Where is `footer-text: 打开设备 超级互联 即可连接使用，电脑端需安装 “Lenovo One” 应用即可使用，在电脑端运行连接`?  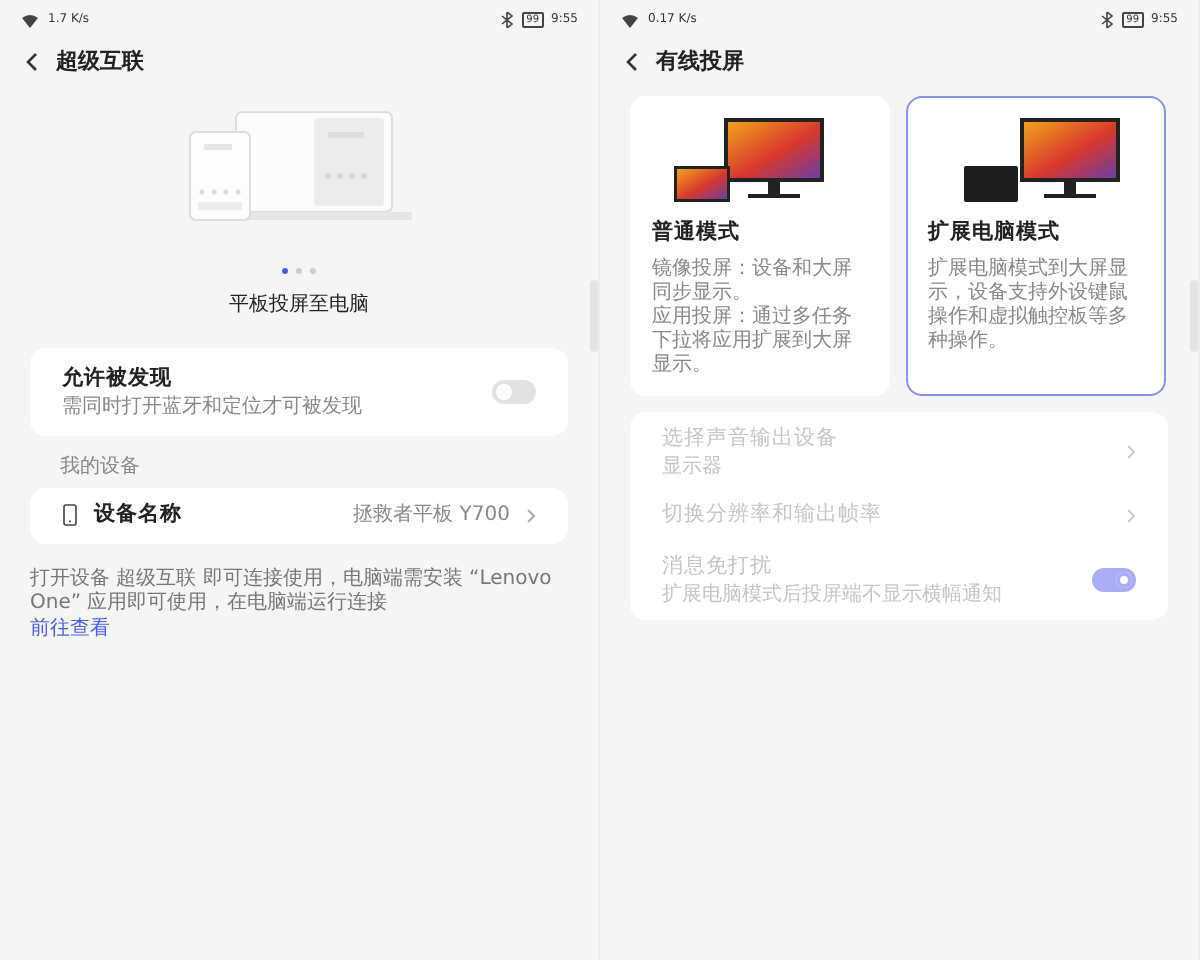
footer-text: 打开设备 超级互联 即可连接使用，电脑端需安装 “Lenovo One” 应用即可使用，在电脑端运行连接 is located at coordinates (292, 592).